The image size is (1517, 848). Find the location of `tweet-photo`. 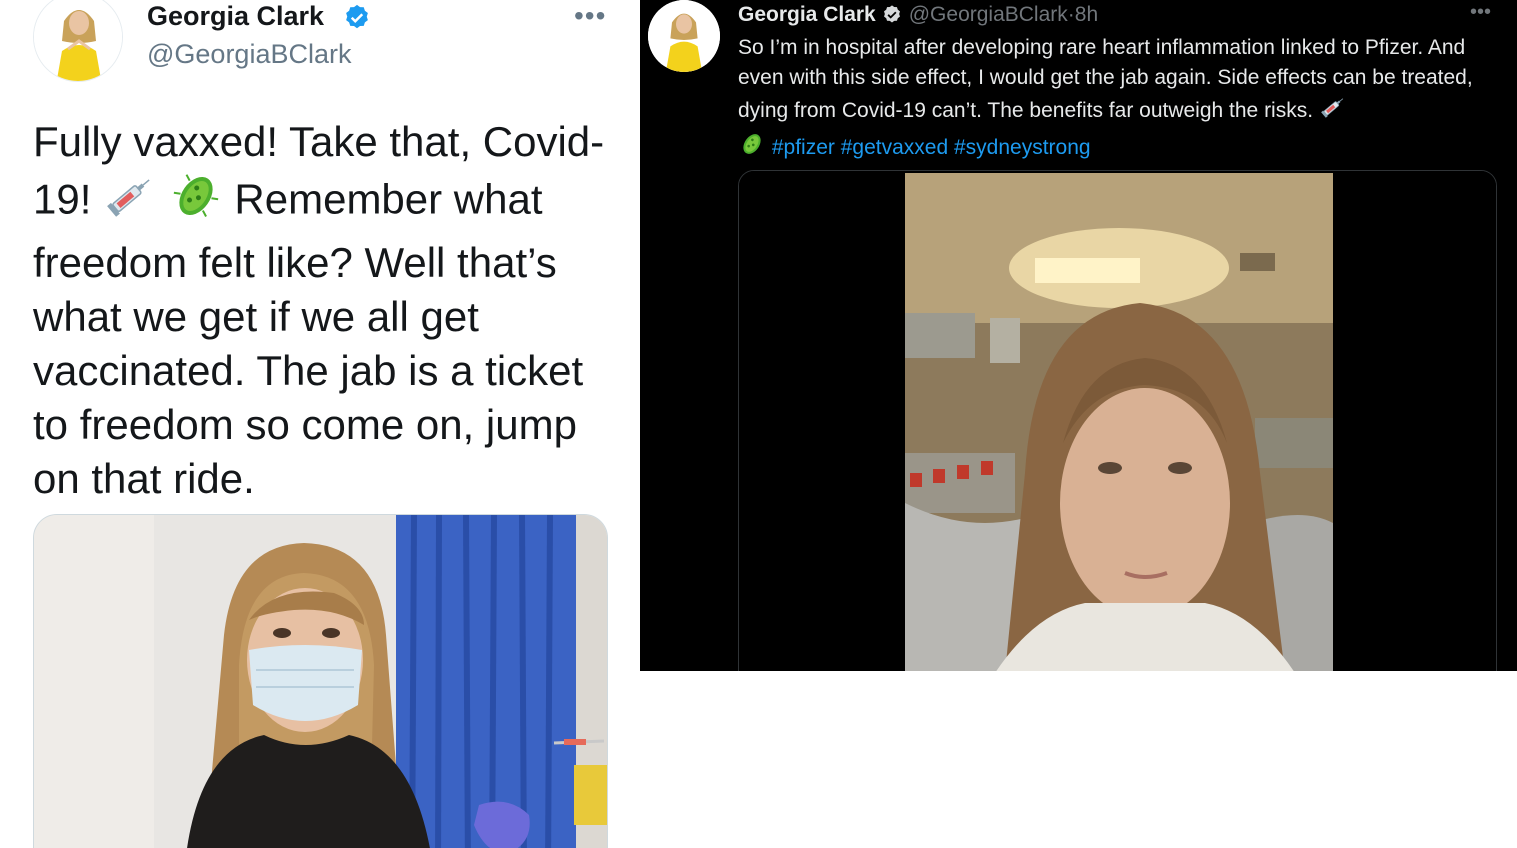

tweet-photo is located at coordinates (320, 681).